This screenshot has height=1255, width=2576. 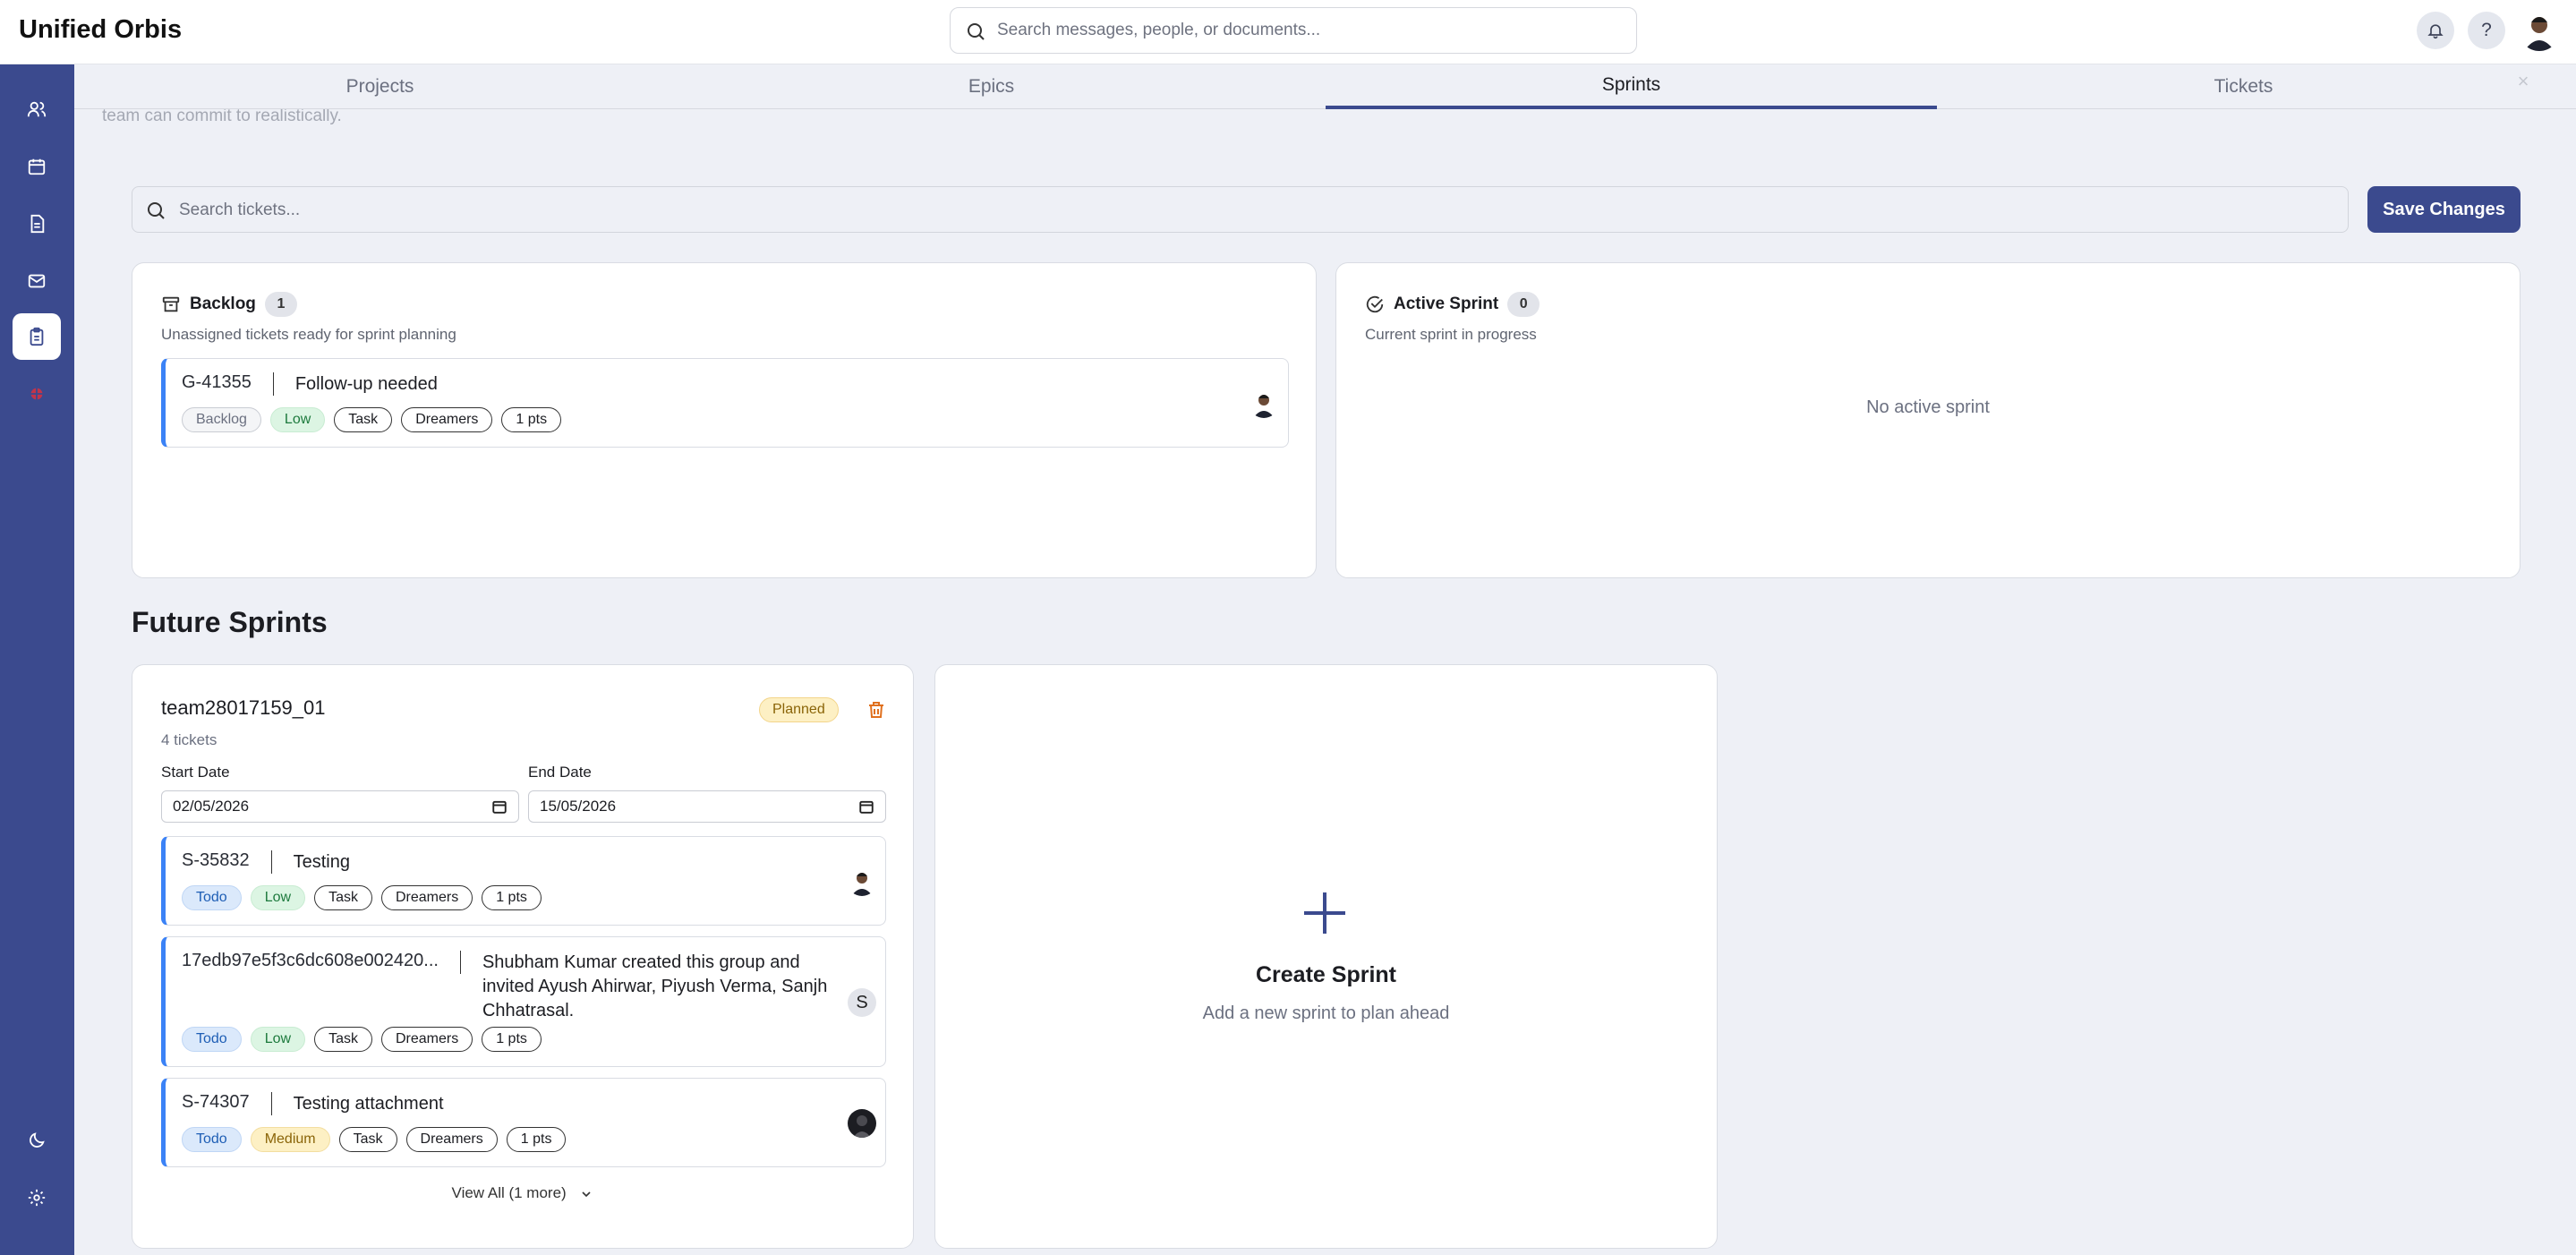 What do you see at coordinates (1325, 86) in the screenshot?
I see `tab-bar: Projects Epics Sprints Tickets` at bounding box center [1325, 86].